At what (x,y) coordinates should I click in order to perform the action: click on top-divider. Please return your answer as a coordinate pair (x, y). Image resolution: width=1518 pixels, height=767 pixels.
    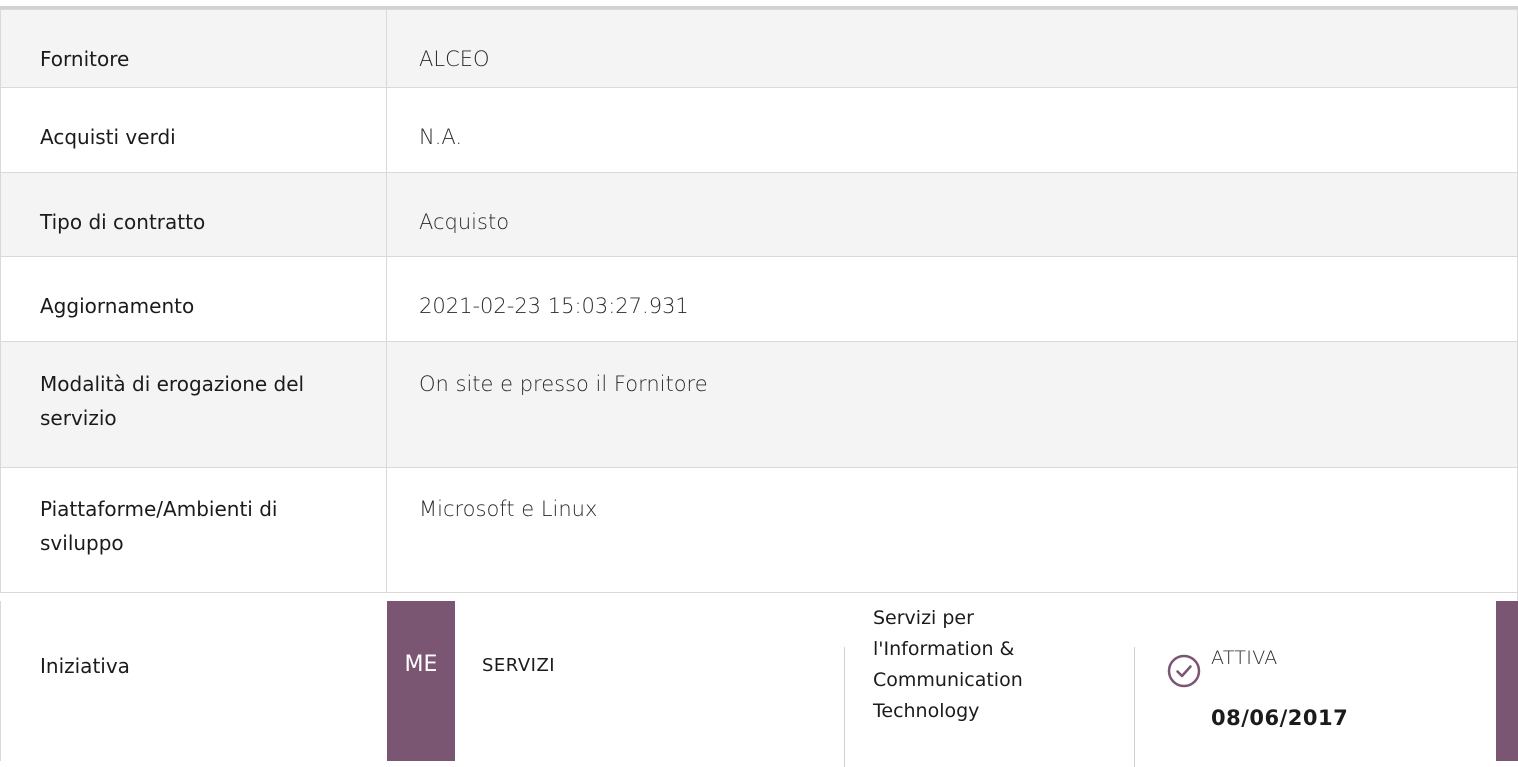
    Looking at the image, I should click on (759, 4).